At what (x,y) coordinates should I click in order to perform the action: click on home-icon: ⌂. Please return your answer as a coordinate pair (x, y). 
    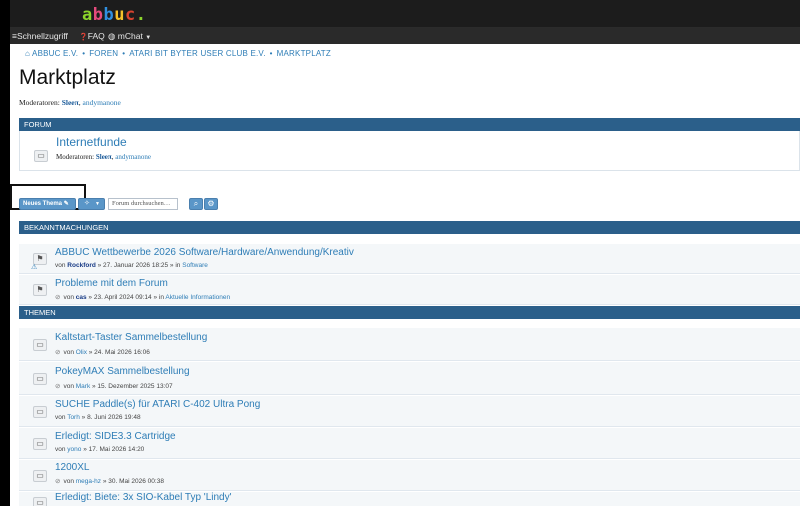
    Looking at the image, I should click on (28, 53).